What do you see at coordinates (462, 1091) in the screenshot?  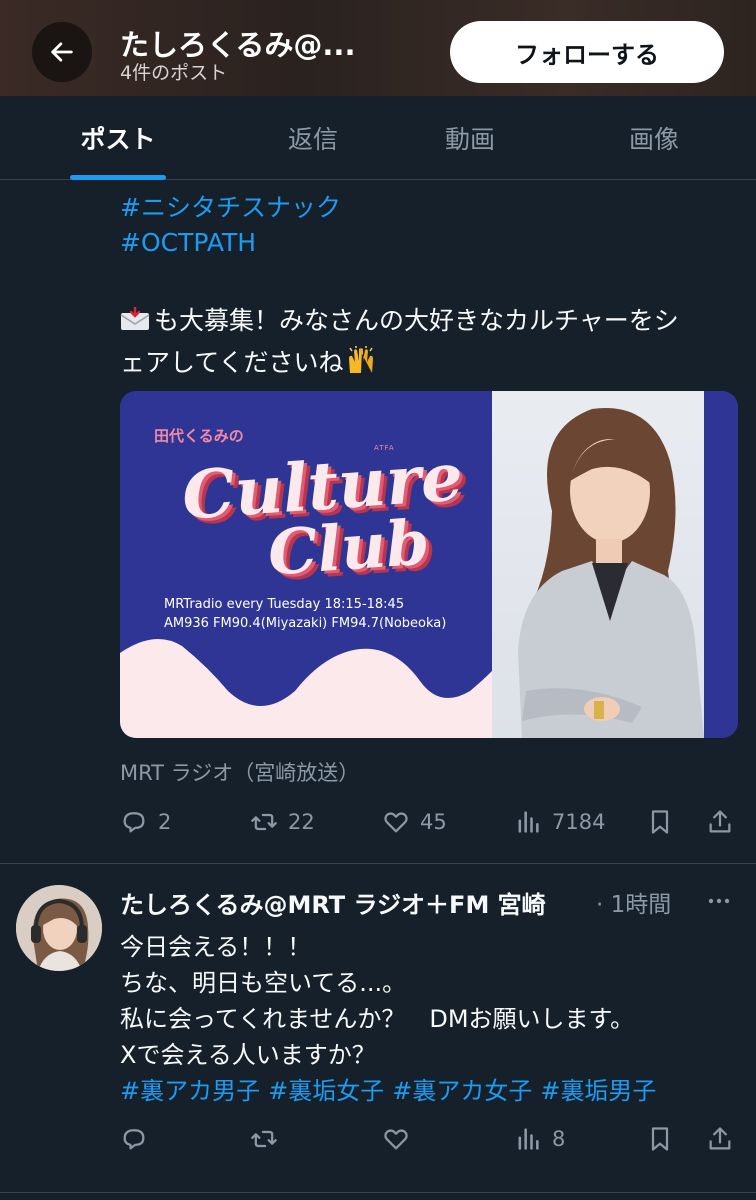 I see `hashtag-link: #裏アカ女子` at bounding box center [462, 1091].